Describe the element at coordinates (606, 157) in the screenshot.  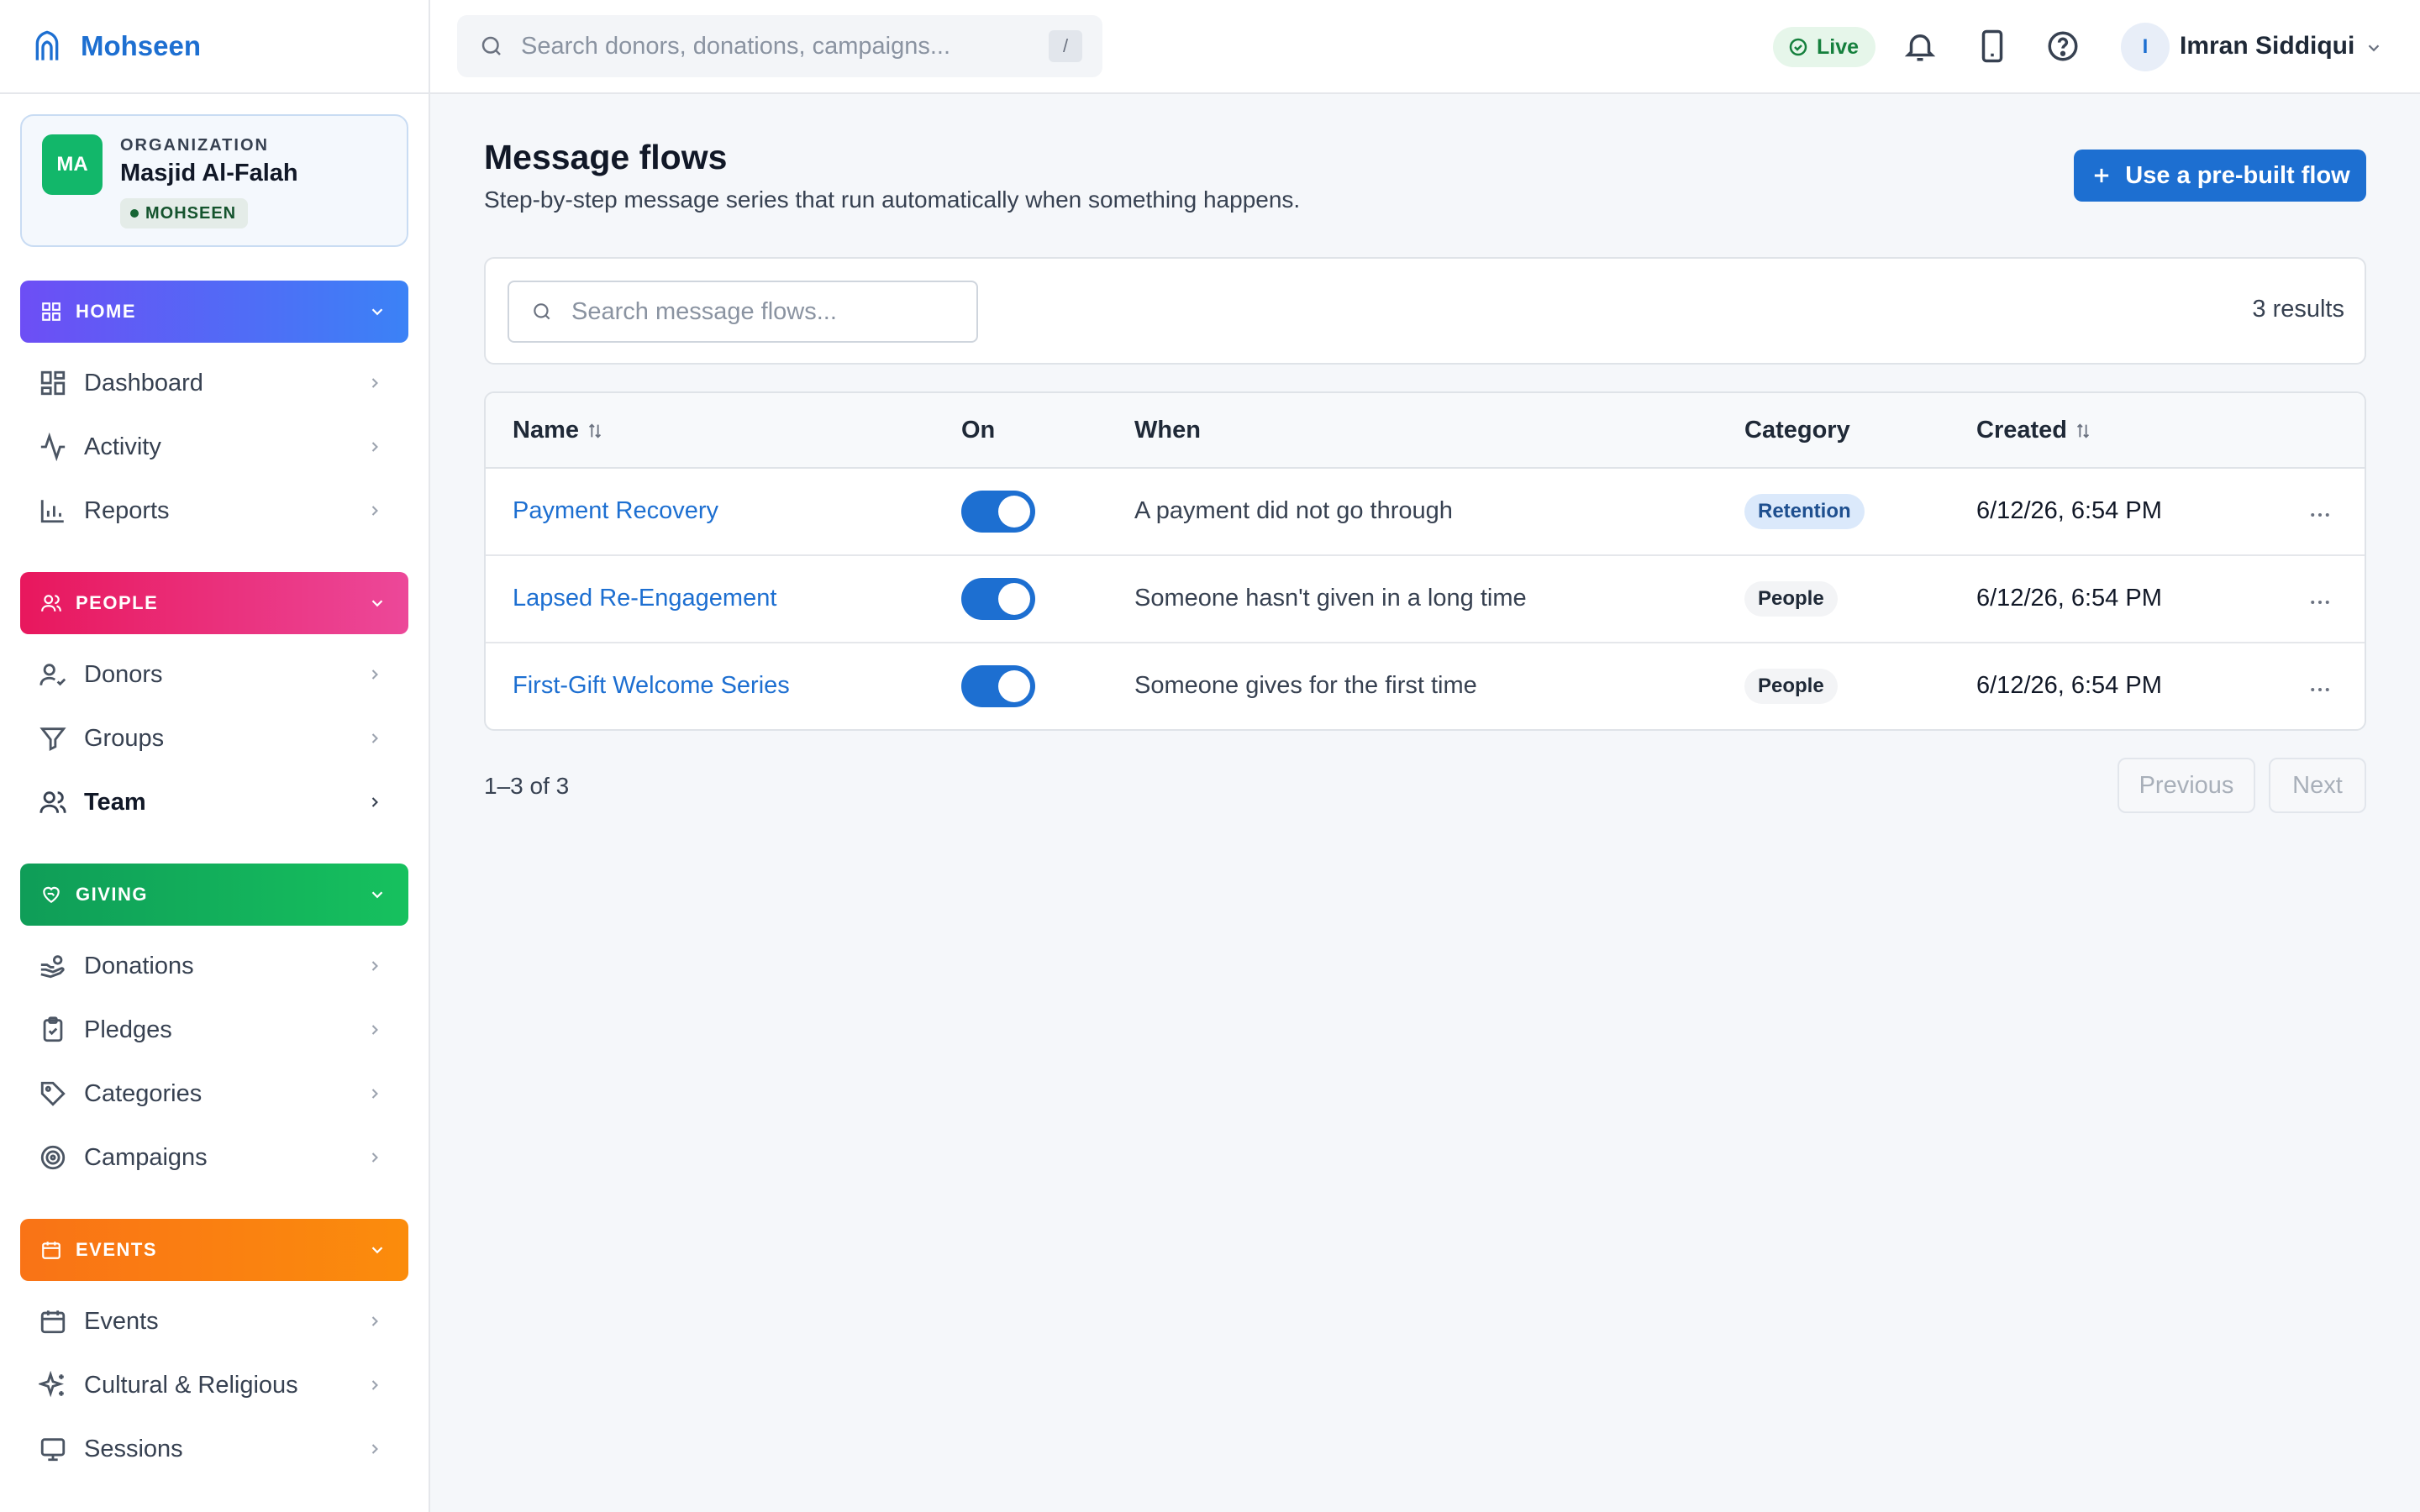
I see `page-title: Message flows` at that location.